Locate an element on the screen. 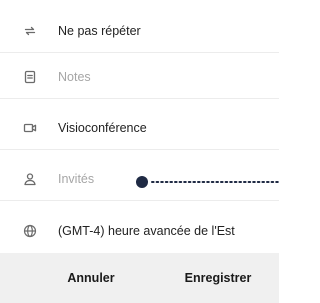  dotted-pointer-annotation is located at coordinates (207, 182).